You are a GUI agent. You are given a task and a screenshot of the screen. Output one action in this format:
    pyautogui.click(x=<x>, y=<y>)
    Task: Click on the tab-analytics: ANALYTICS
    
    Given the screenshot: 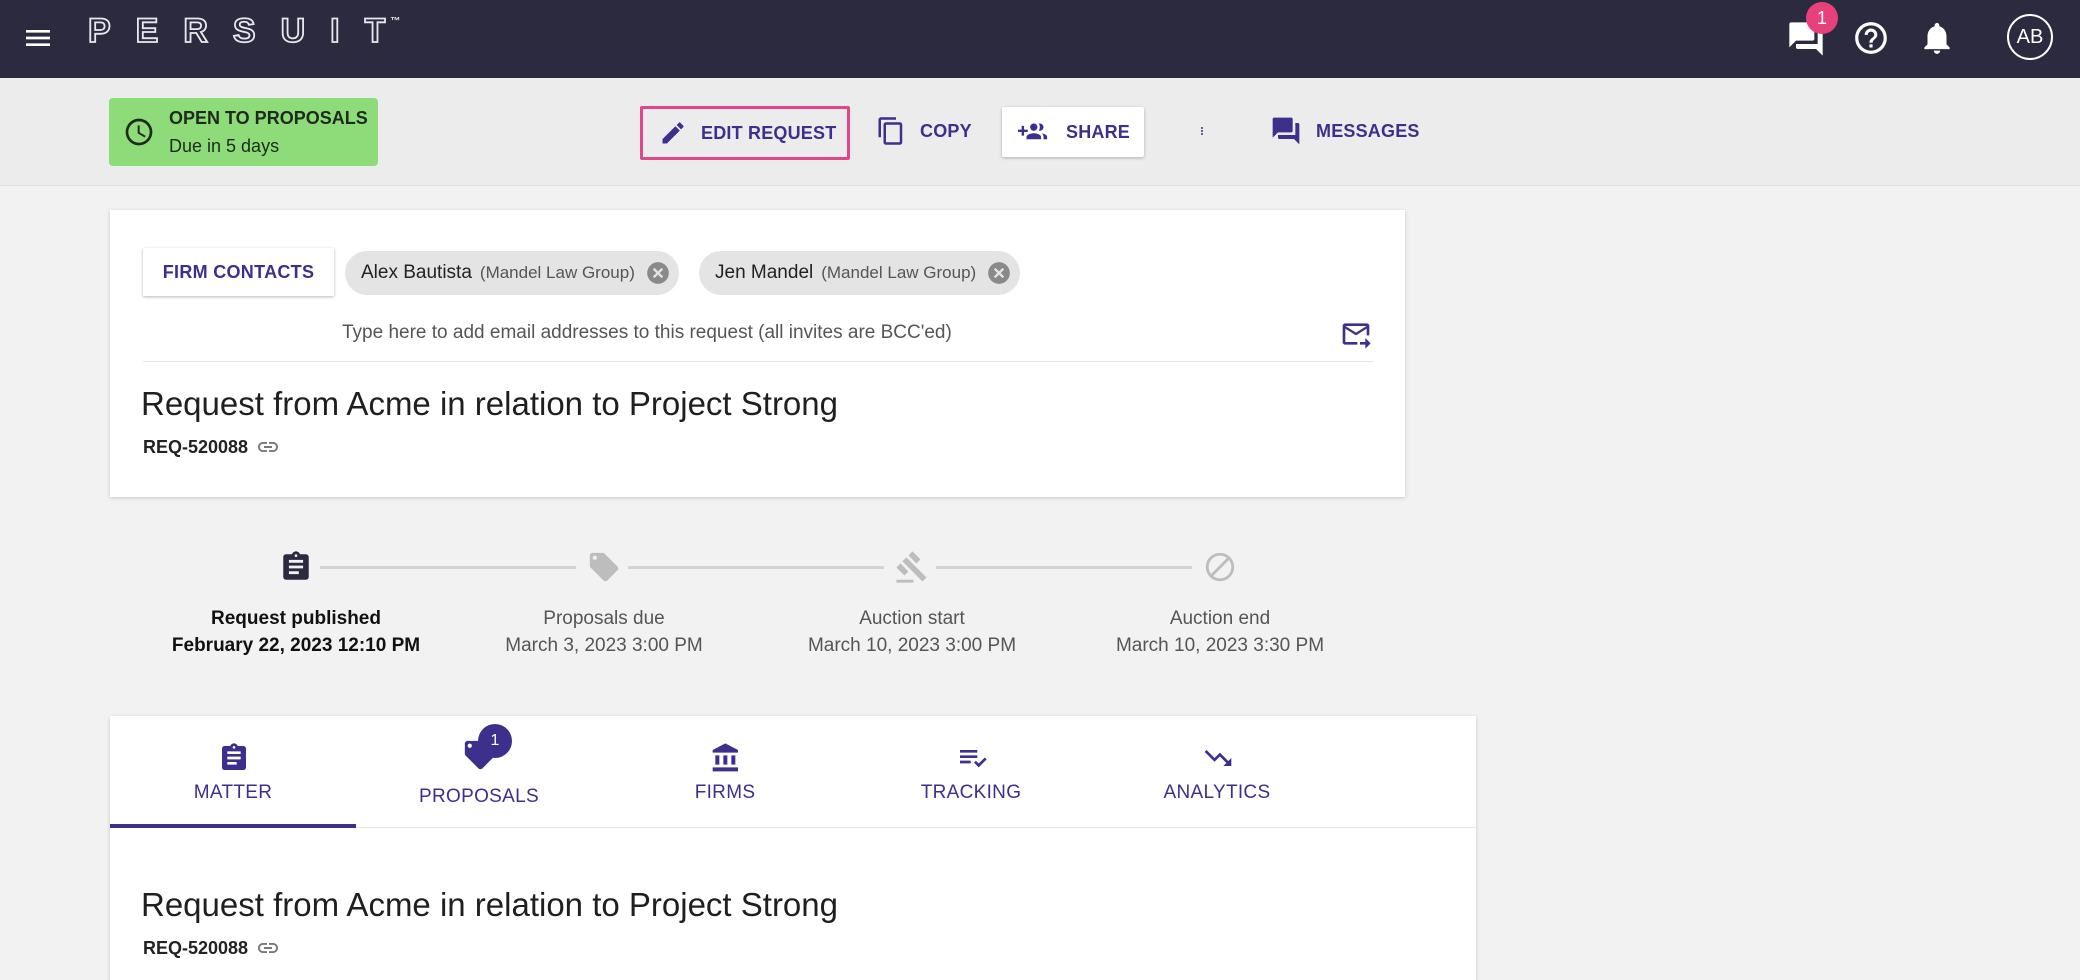 What is the action you would take?
    pyautogui.click(x=1217, y=772)
    